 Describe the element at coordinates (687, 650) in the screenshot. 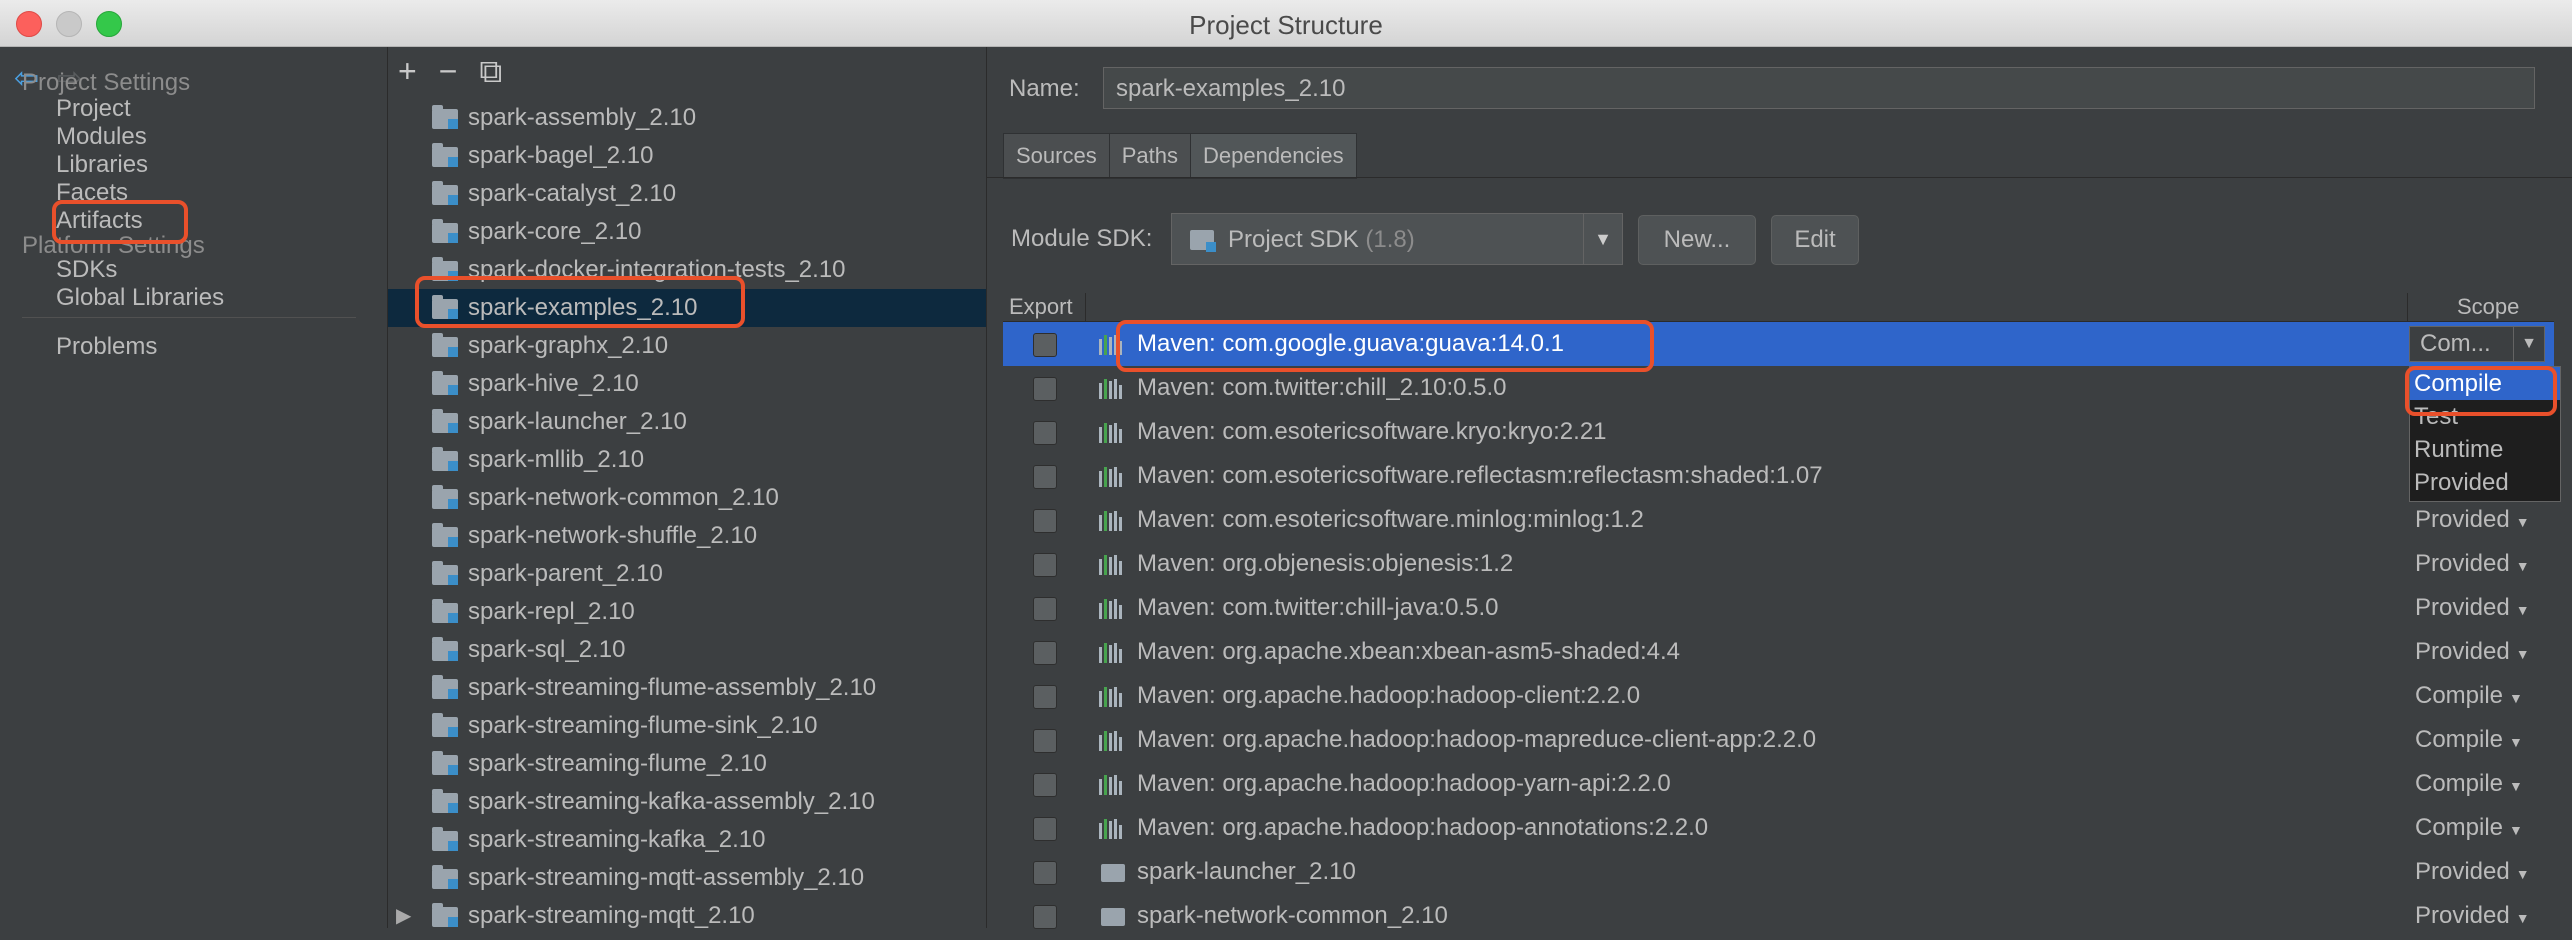

I see `module-list-item: spark-sql_2.10` at that location.